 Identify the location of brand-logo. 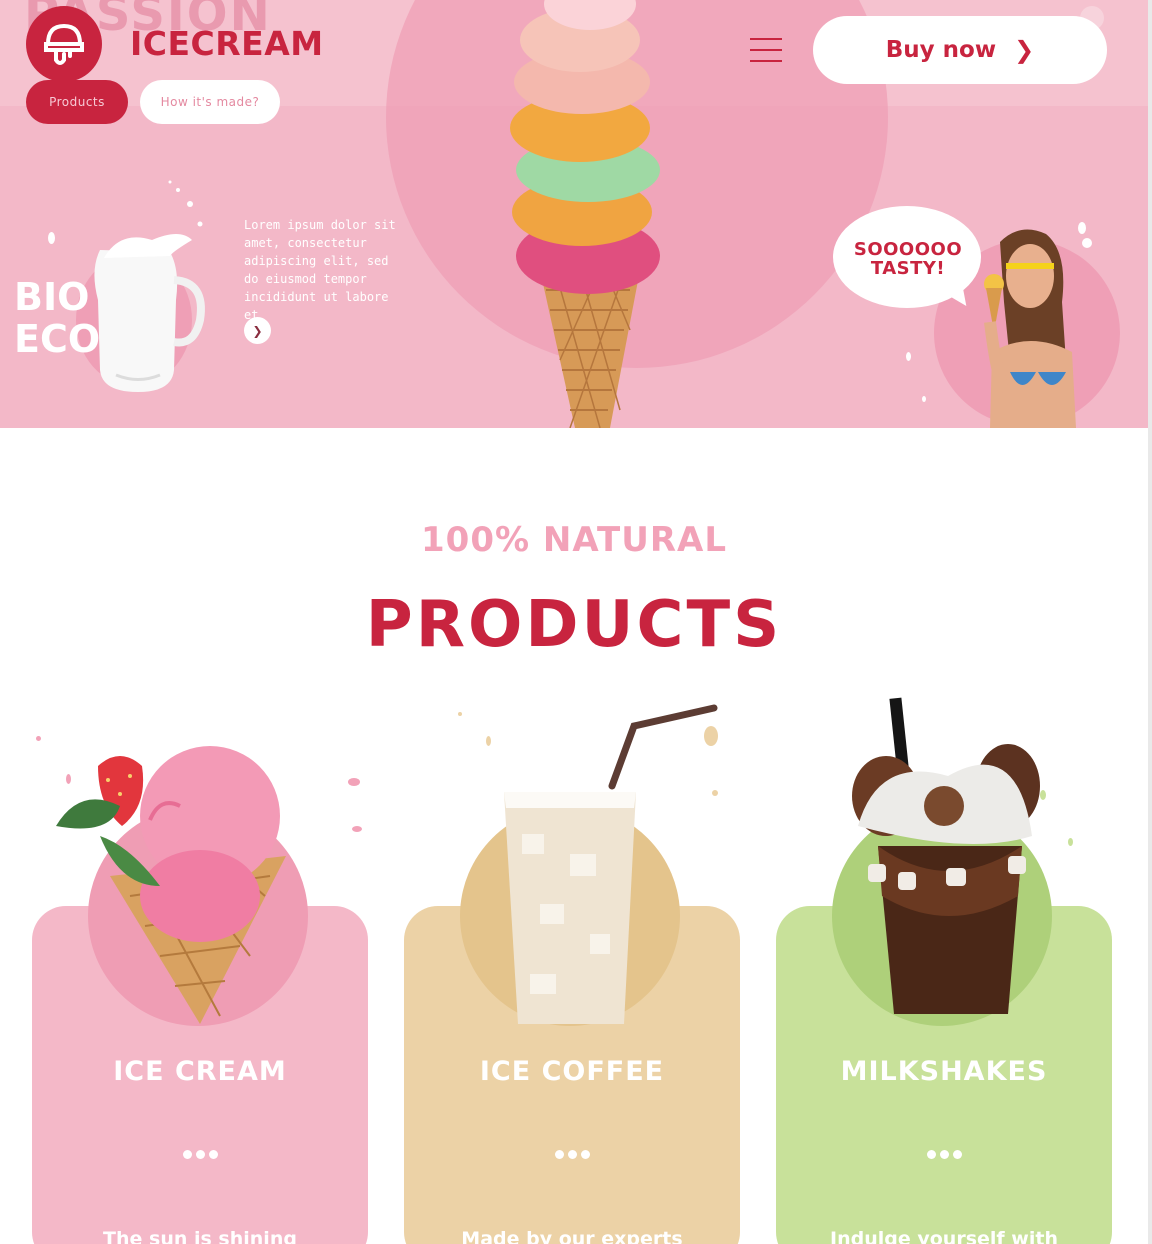
(64, 44).